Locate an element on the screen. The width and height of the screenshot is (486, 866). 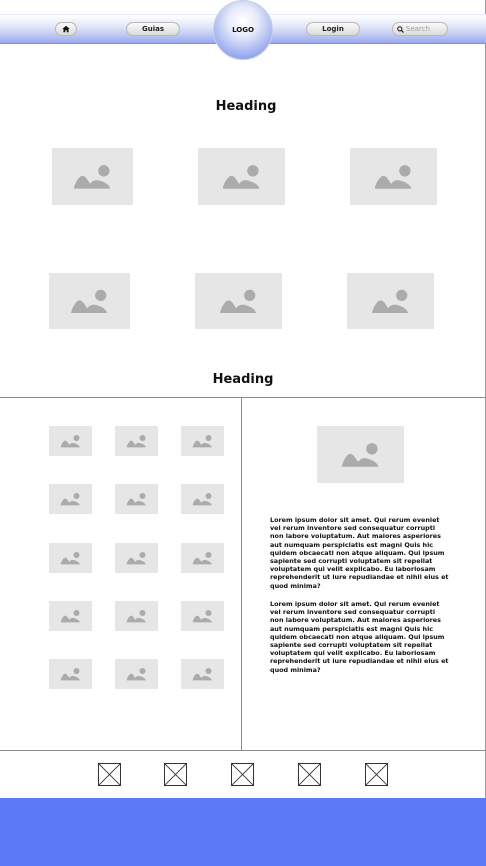
search-icon is located at coordinates (400, 29).